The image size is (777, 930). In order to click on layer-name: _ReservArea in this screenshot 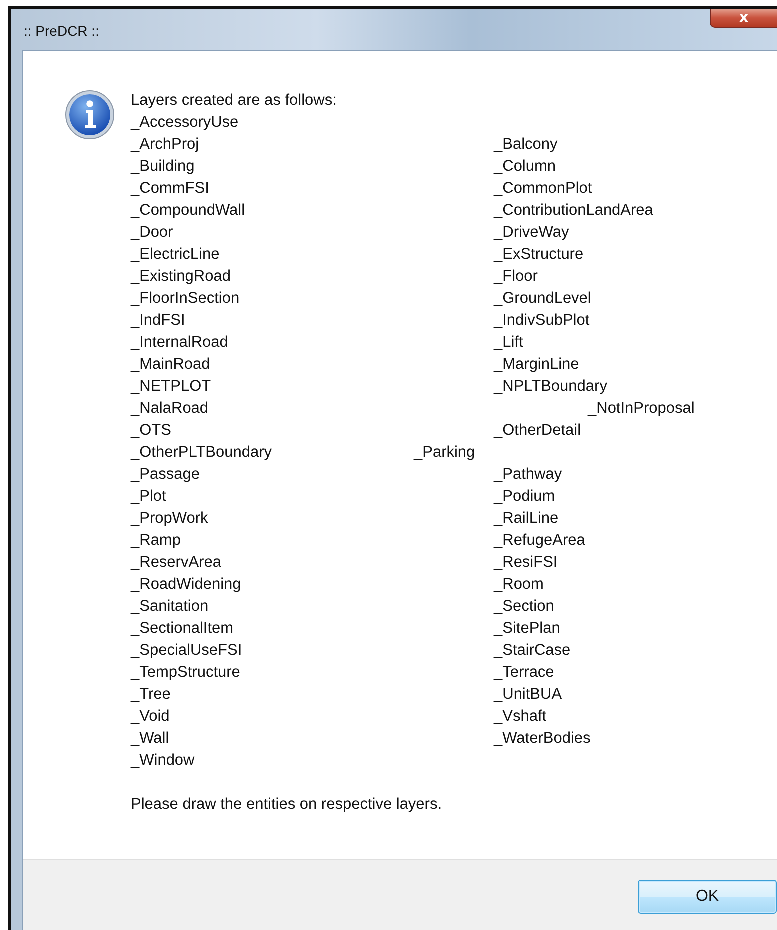, I will do `click(176, 563)`.